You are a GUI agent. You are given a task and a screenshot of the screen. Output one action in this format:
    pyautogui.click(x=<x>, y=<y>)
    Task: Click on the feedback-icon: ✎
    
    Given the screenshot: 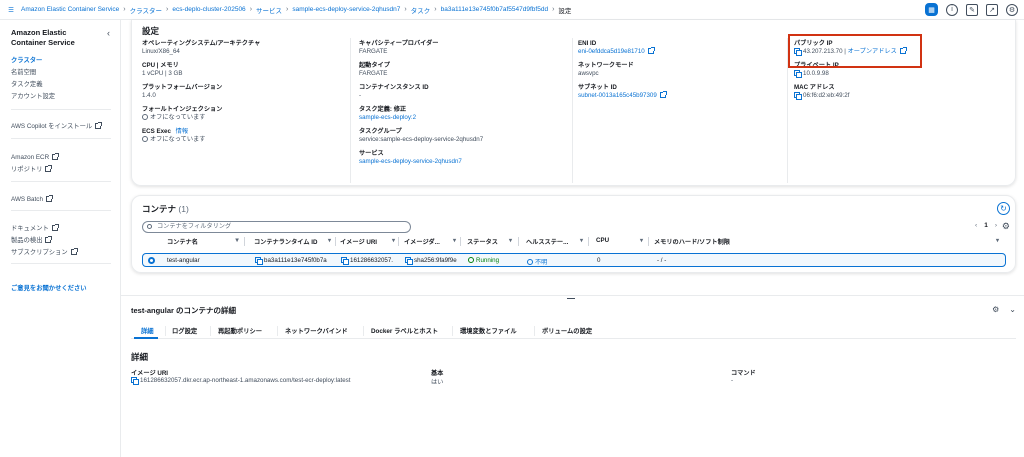 What is the action you would take?
    pyautogui.click(x=972, y=9)
    